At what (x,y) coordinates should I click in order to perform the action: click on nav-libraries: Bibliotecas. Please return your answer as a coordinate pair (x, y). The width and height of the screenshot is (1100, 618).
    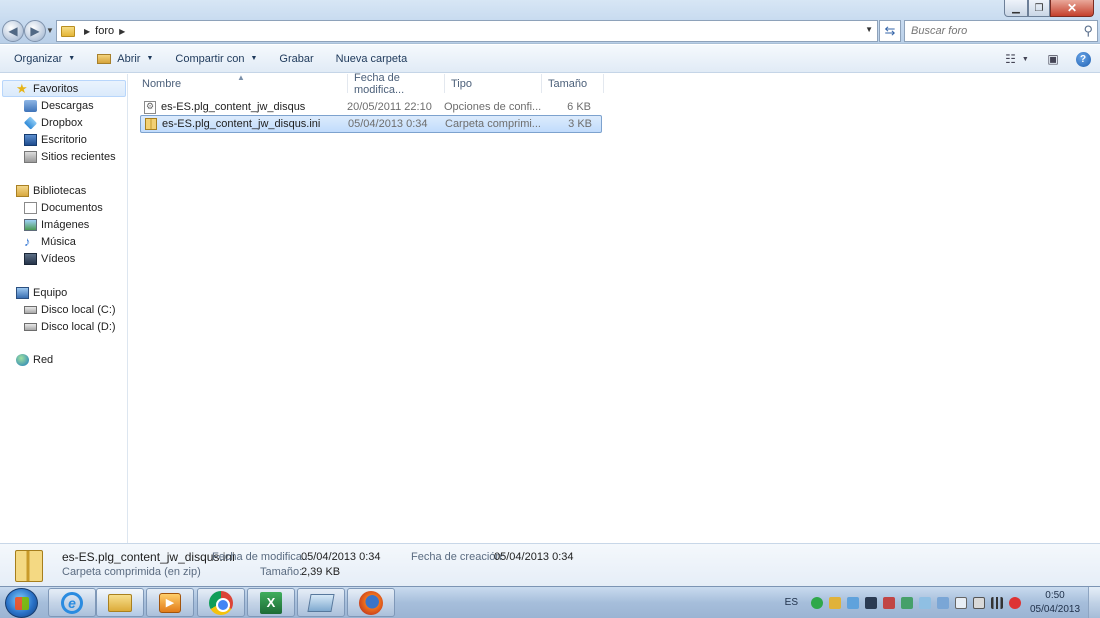
    Looking at the image, I should click on (63, 190).